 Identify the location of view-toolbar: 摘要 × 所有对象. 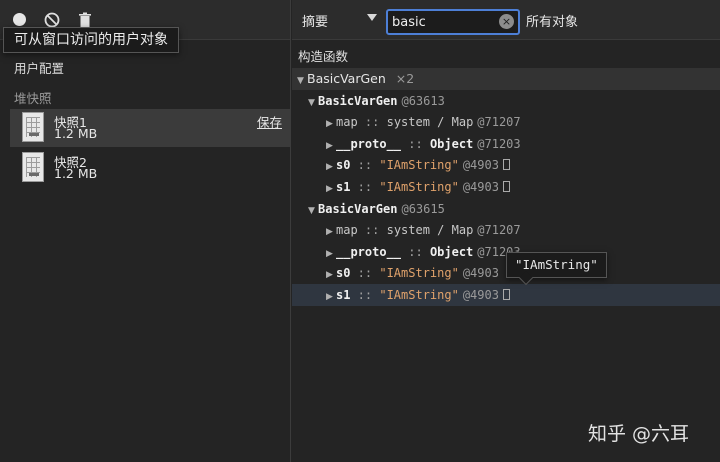
(506, 20).